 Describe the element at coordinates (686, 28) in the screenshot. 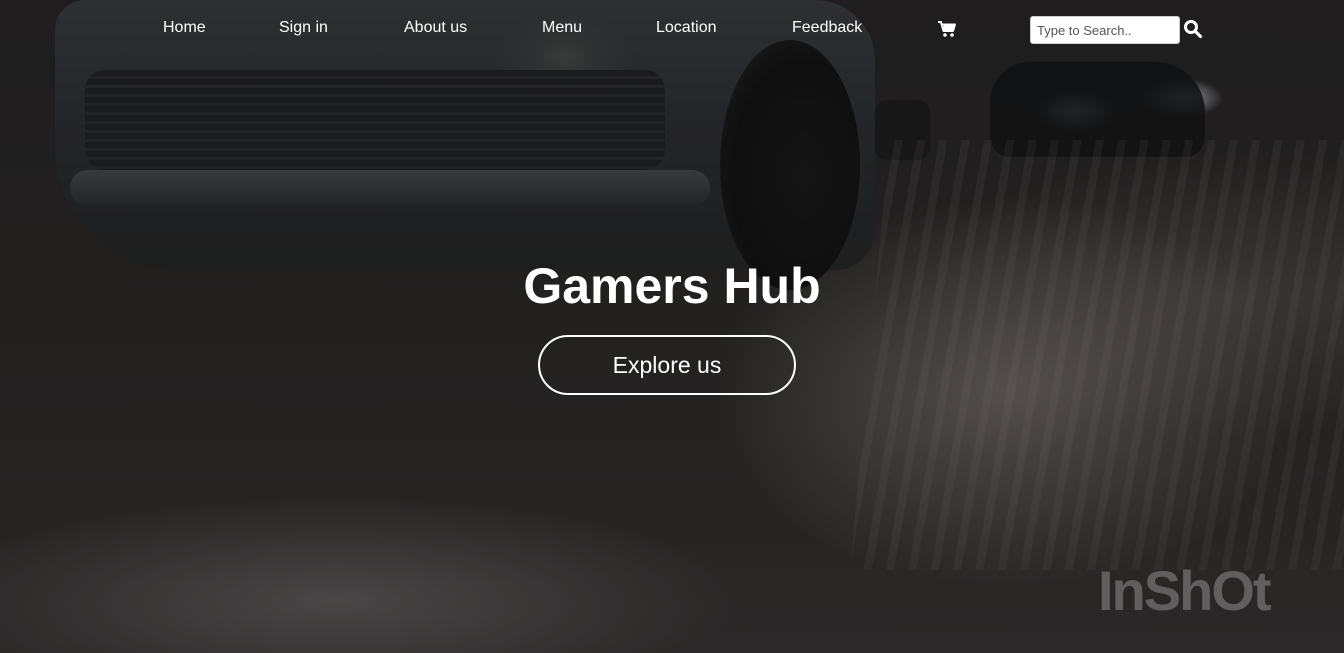

I see `nav-location-link: Location` at that location.